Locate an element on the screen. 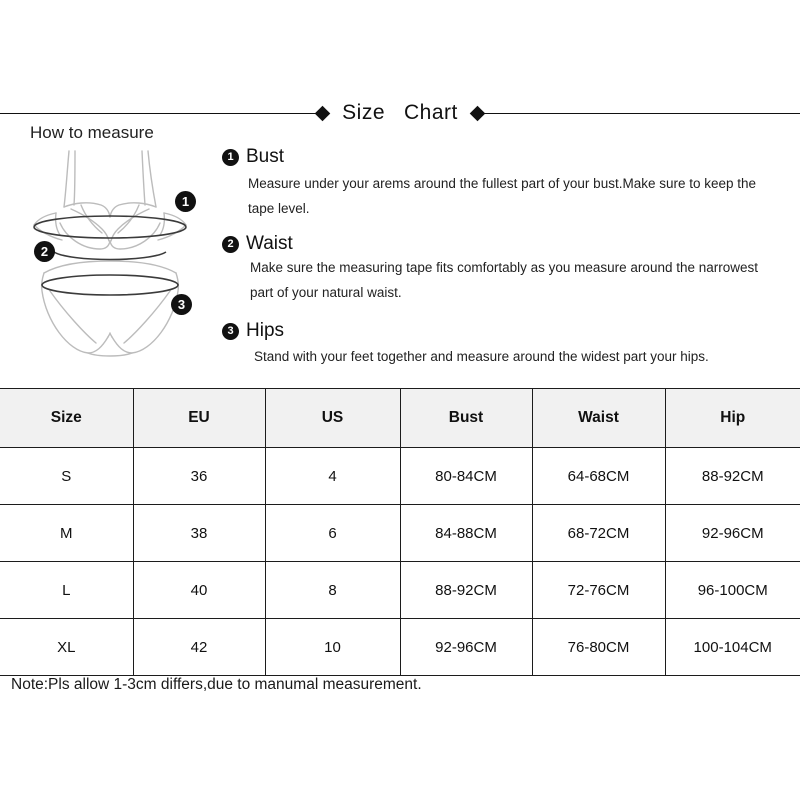 This screenshot has height=800, width=800. instruction-hips-title: Hips is located at coordinates (265, 330).